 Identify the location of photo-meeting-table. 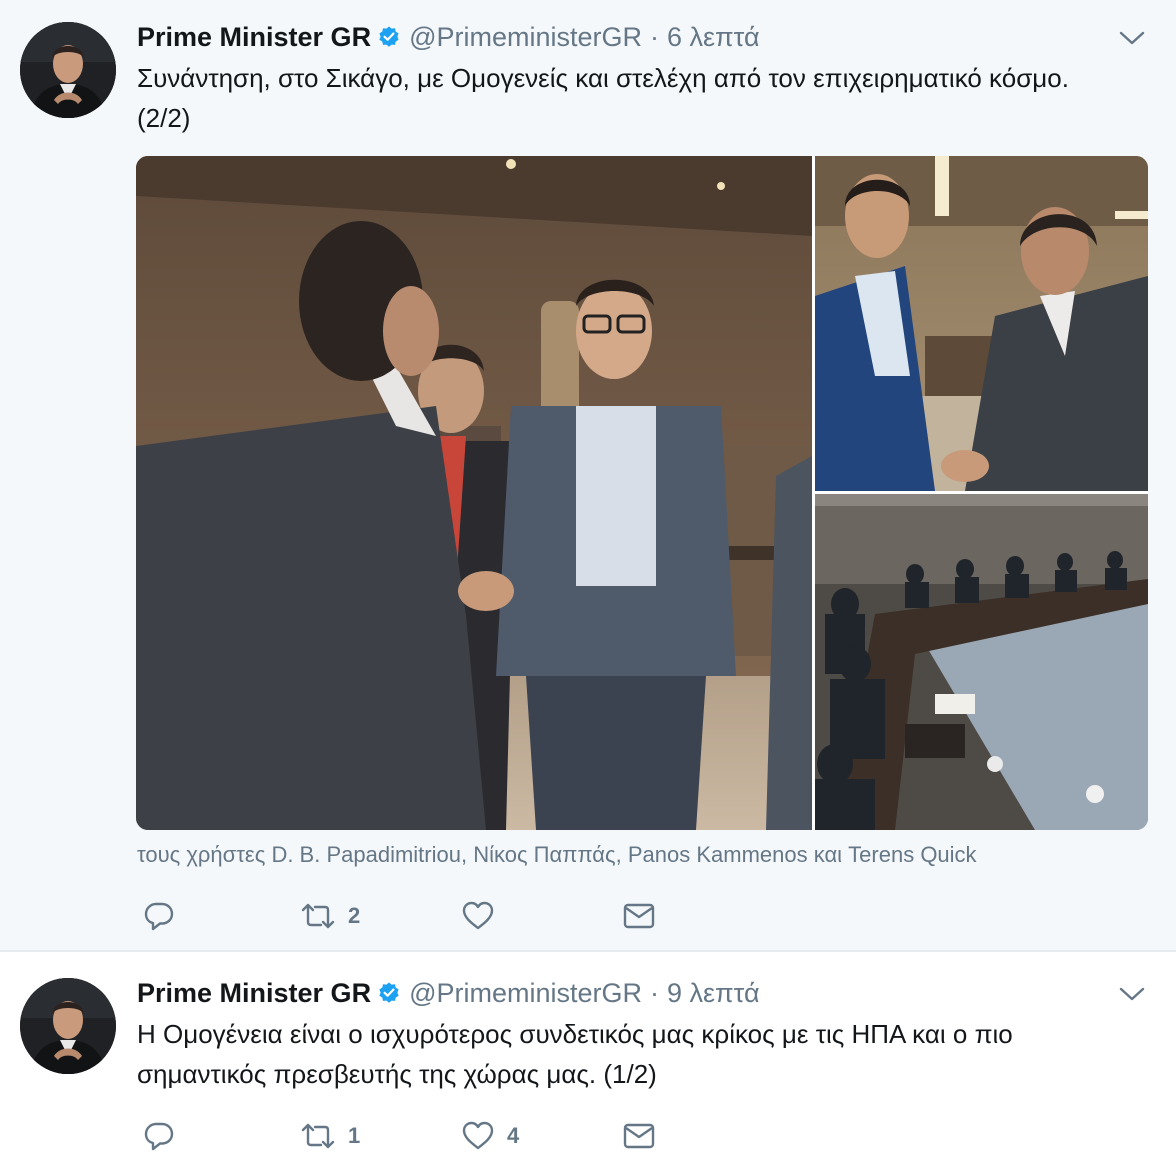
(981, 662).